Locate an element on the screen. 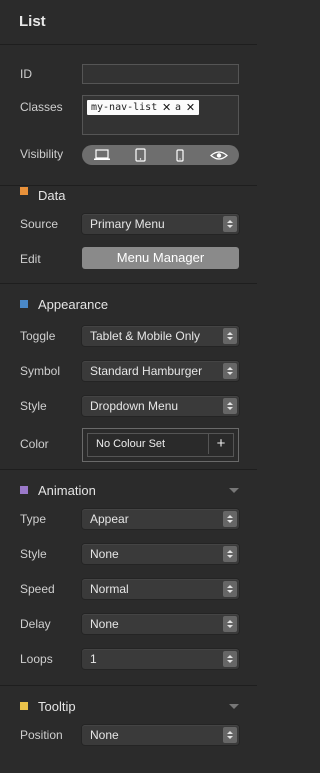 The height and width of the screenshot is (773, 320). tooltip-section: Tooltip Position None is located at coordinates (128, 728).